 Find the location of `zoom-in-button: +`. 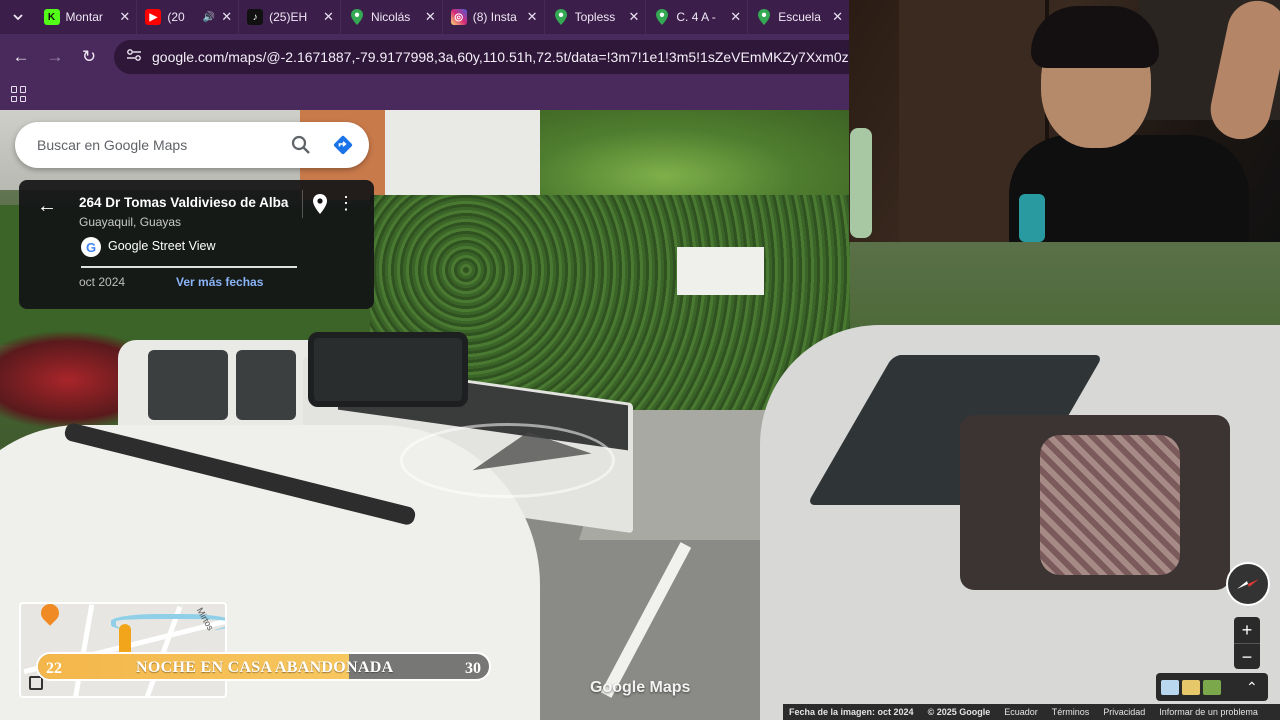

zoom-in-button: + is located at coordinates (1247, 630).